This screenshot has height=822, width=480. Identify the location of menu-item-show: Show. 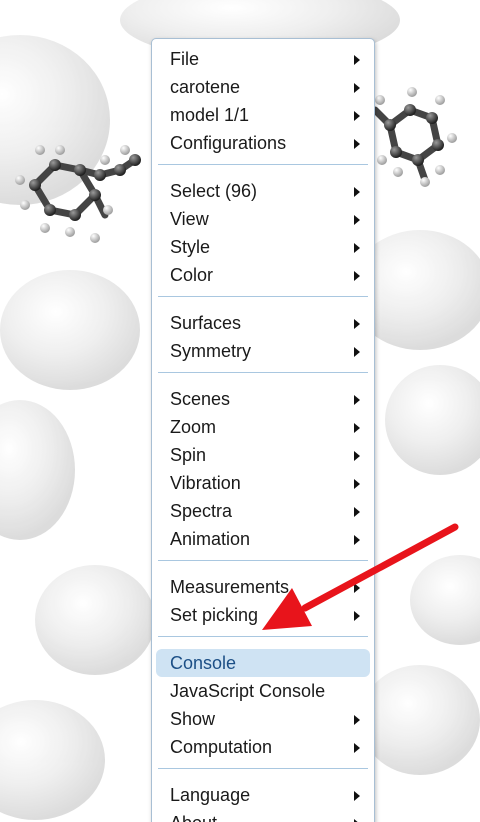
(263, 719).